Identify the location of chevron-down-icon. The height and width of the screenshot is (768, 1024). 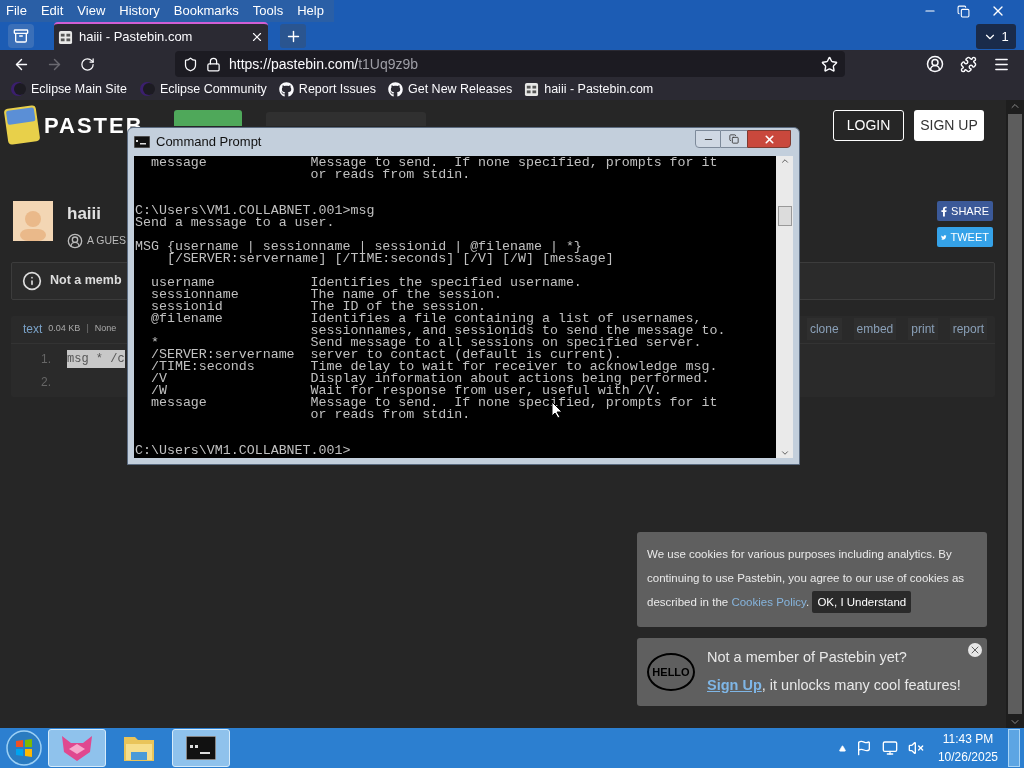
(784, 453).